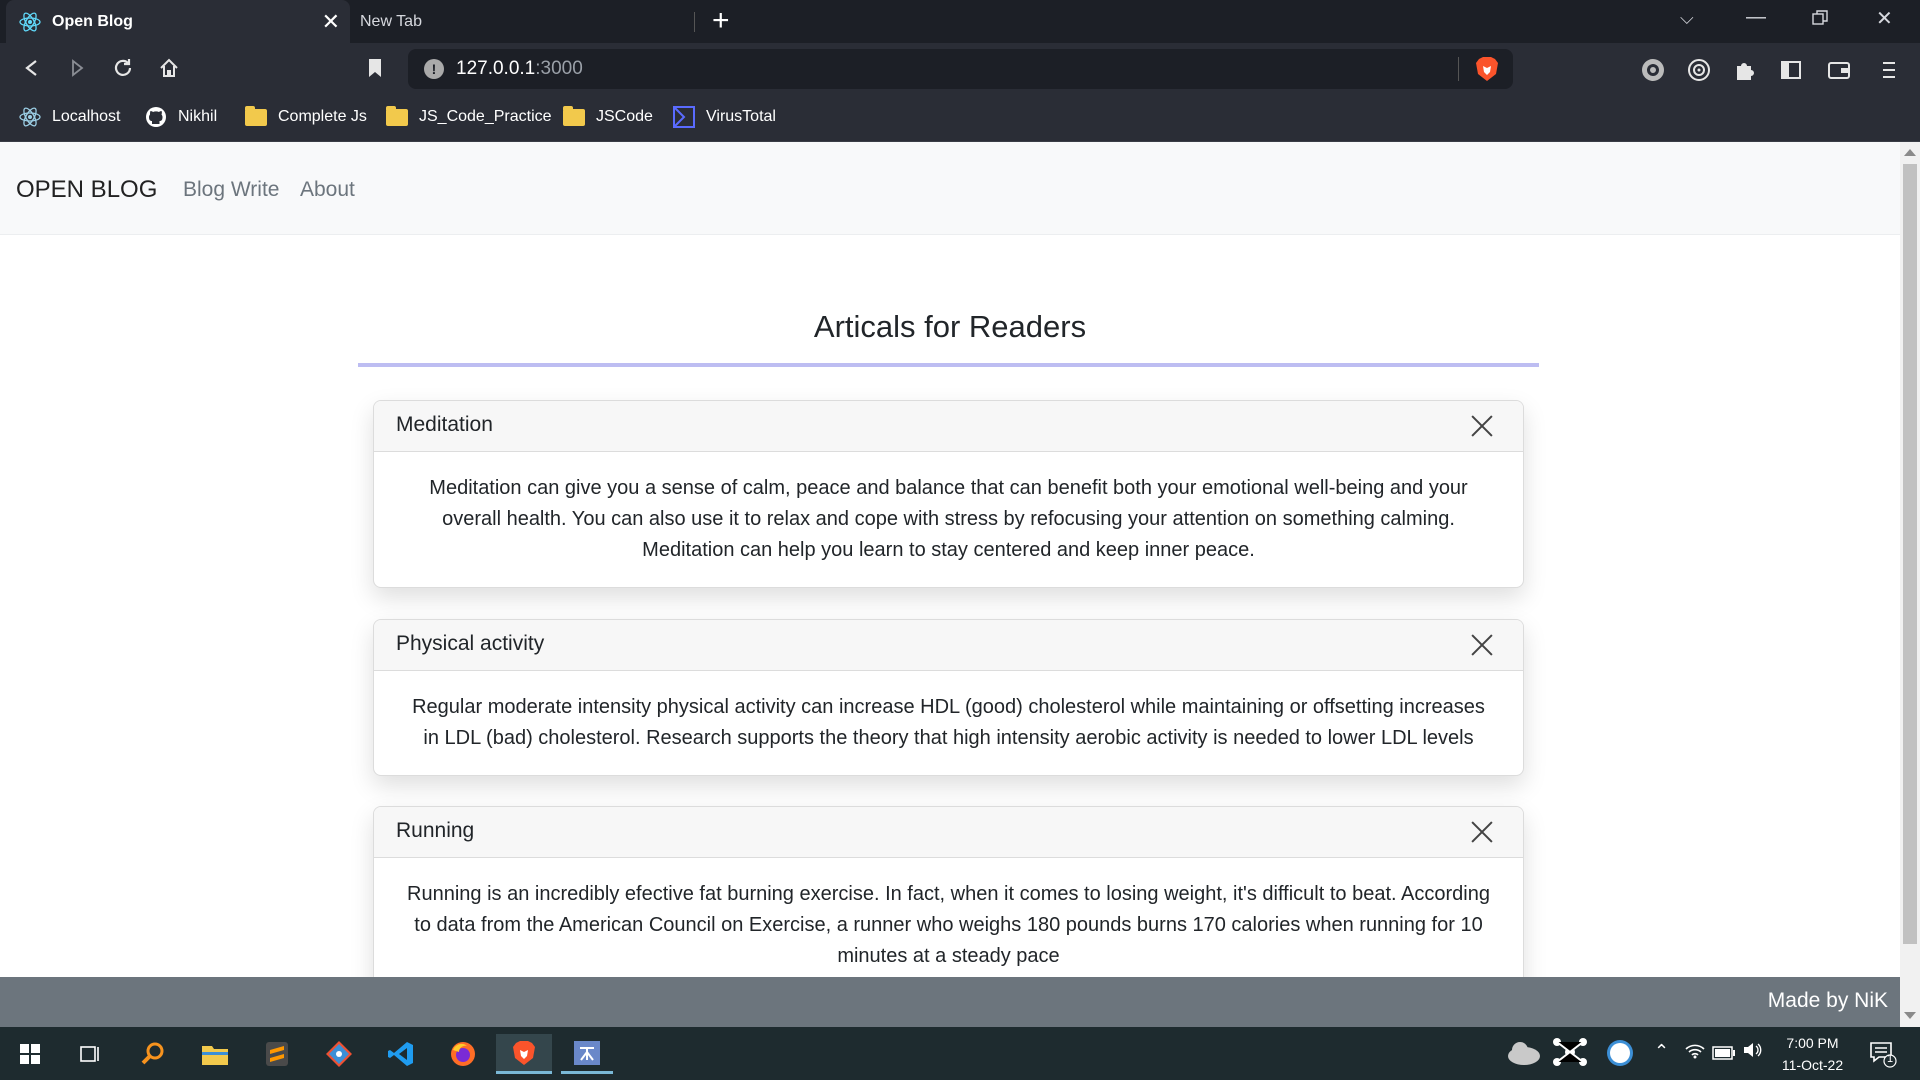 The height and width of the screenshot is (1080, 1920). I want to click on browser-toolbar: ! 127.0.0.1:3000, so click(960, 68).